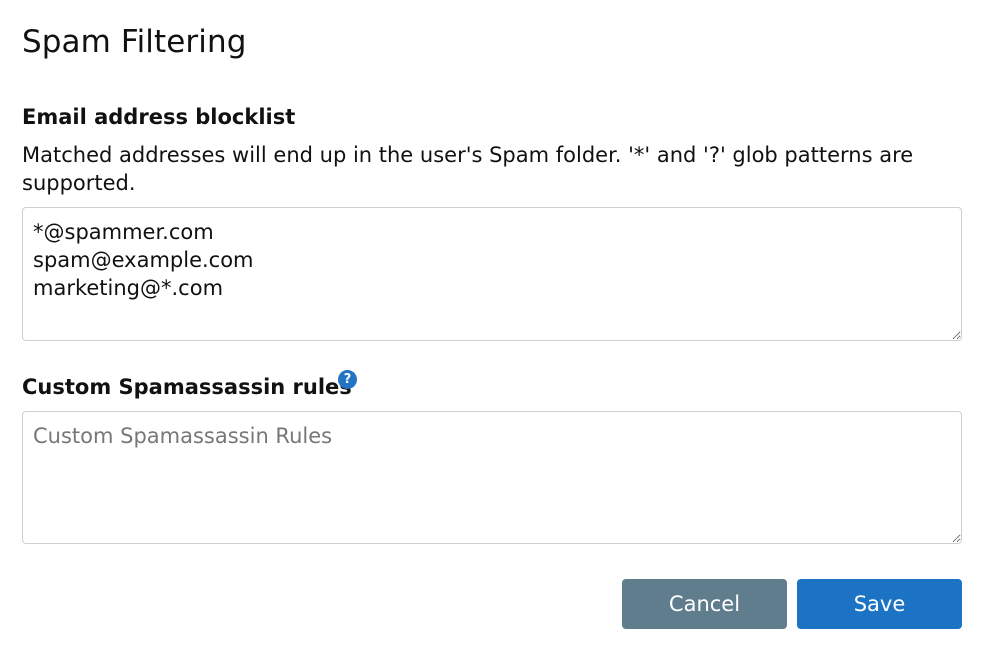 Image resolution: width=984 pixels, height=653 pixels. I want to click on help-icon: ?, so click(347, 379).